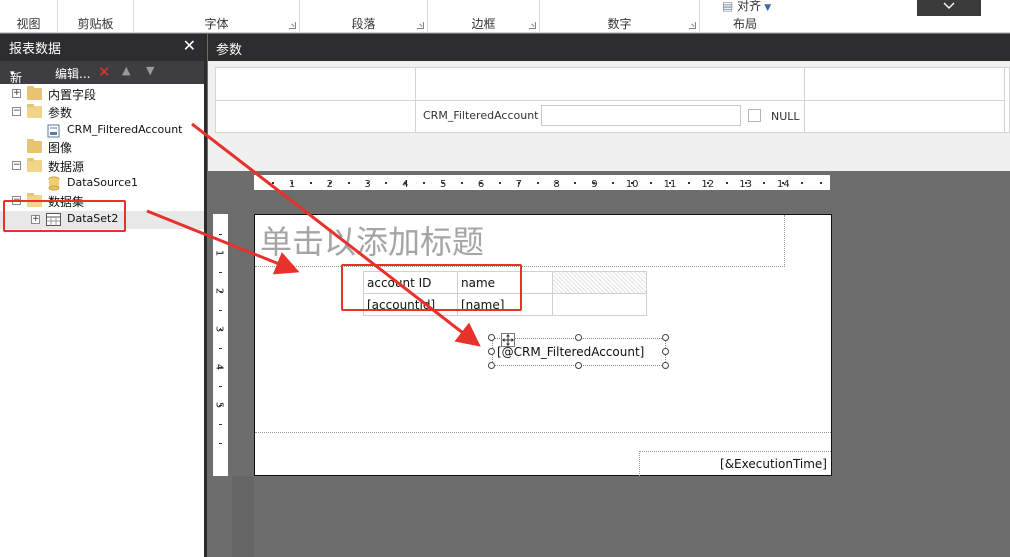 This screenshot has width=1010, height=557. I want to click on ribbon-group-clipboard: 剪贴板, so click(96, 16).